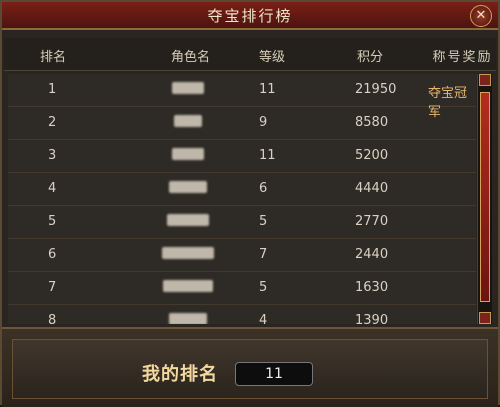 The height and width of the screenshot is (407, 500). What do you see at coordinates (462, 57) in the screenshot?
I see `header-title-reward: 称号奖励` at bounding box center [462, 57].